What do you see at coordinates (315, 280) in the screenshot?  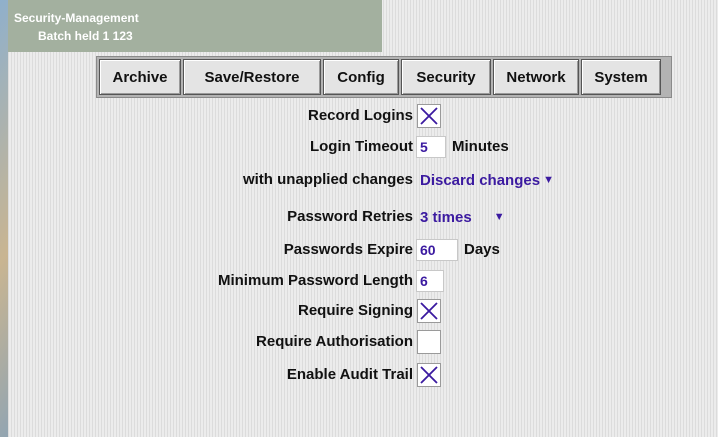 I see `min-password-length-label: Minimum Password Length` at bounding box center [315, 280].